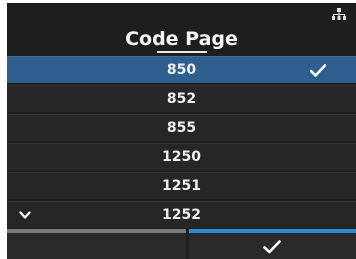 The width and height of the screenshot is (356, 259). I want to click on list-item-1250: 1250, so click(181, 156).